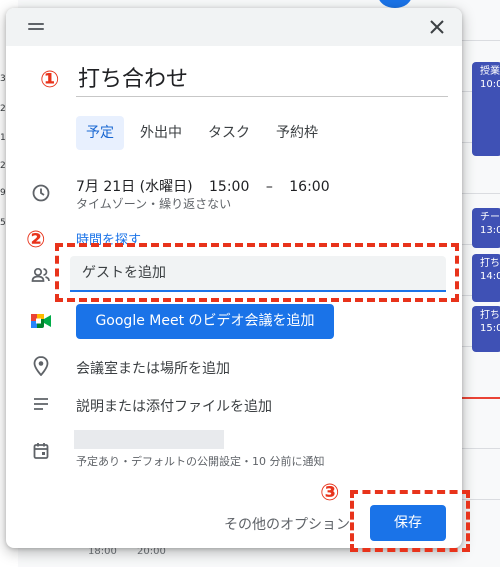  Describe the element at coordinates (410, 521) in the screenshot. I see `annotation-box-save` at that location.